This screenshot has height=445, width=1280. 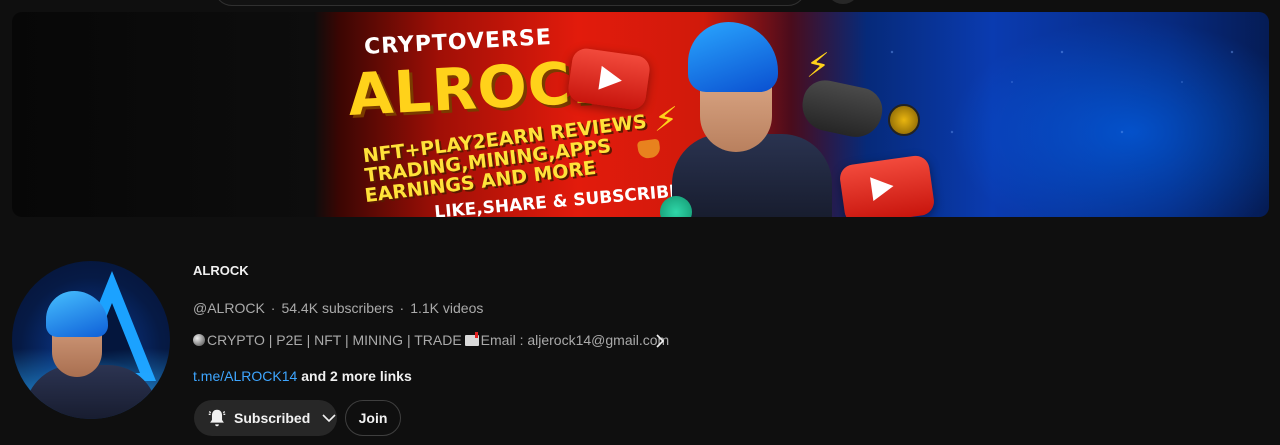 What do you see at coordinates (334, 340) in the screenshot?
I see `description-text: CRYPTO | P2E | NFT | MINING | TRADE` at bounding box center [334, 340].